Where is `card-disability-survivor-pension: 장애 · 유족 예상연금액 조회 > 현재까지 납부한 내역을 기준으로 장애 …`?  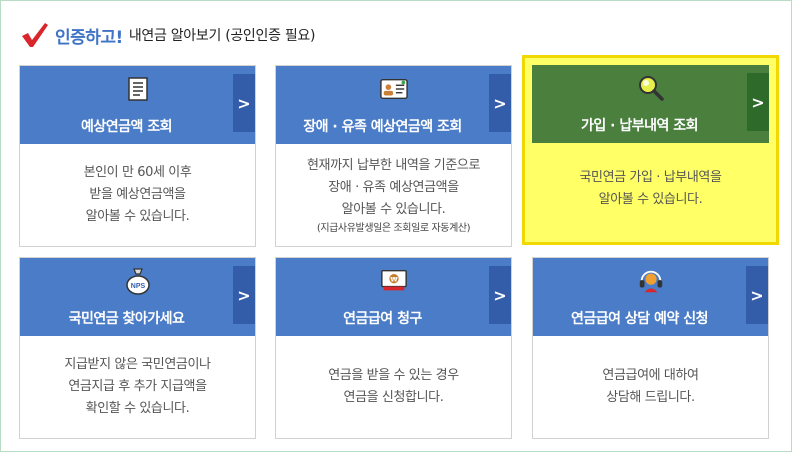
card-disability-survivor-pension: 장애 · 유족 예상연금액 조회 > 현재까지 납부한 내역을 기준으로 장애 … is located at coordinates (393, 156).